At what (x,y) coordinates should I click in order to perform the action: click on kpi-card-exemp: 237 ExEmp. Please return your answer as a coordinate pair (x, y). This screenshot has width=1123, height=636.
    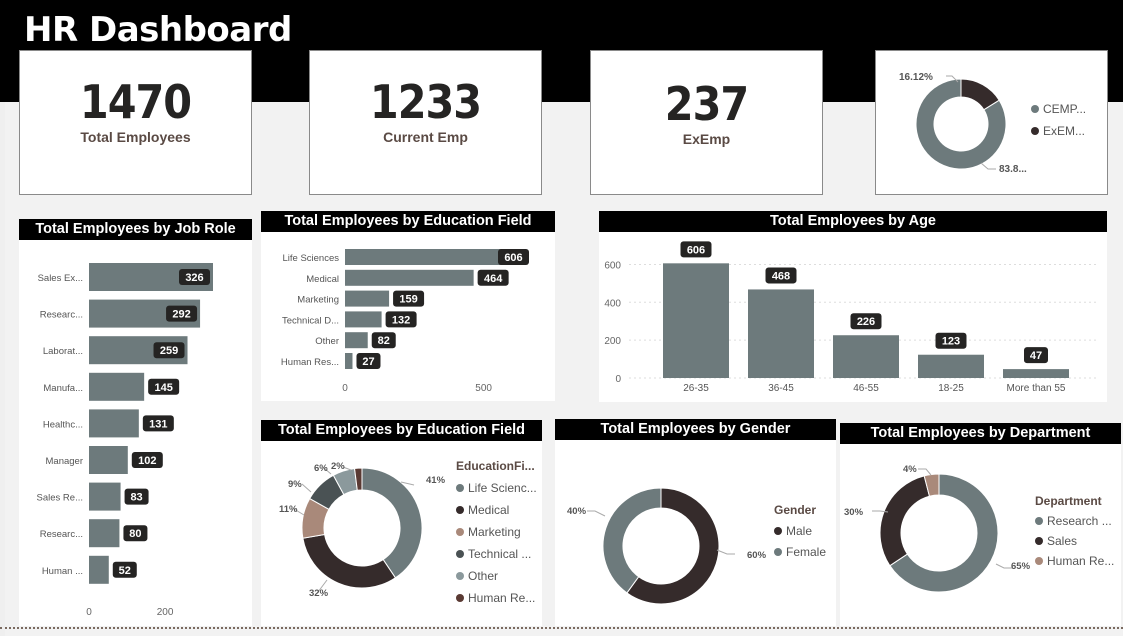
    Looking at the image, I should click on (706, 122).